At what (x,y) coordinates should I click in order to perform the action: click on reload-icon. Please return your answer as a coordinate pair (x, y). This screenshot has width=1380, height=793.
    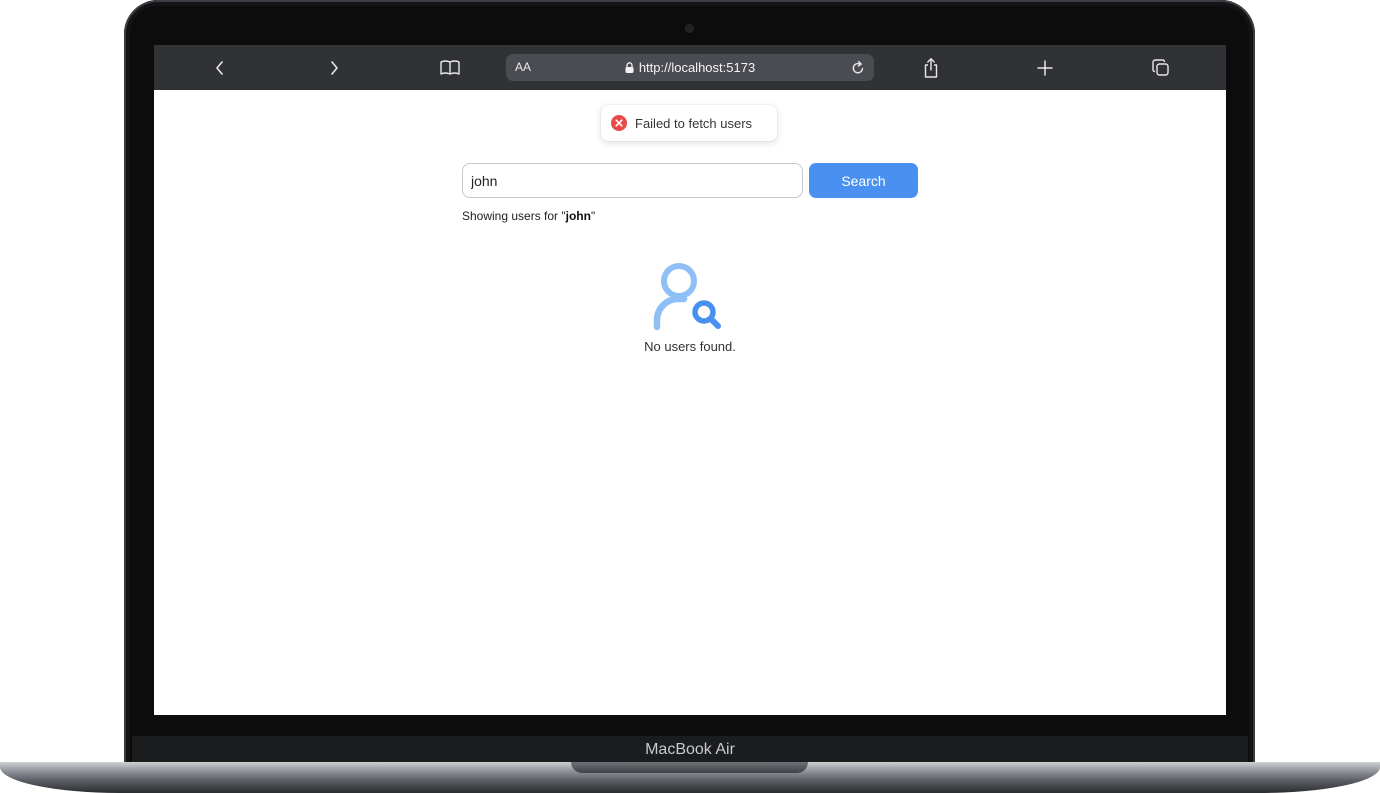
    Looking at the image, I should click on (858, 67).